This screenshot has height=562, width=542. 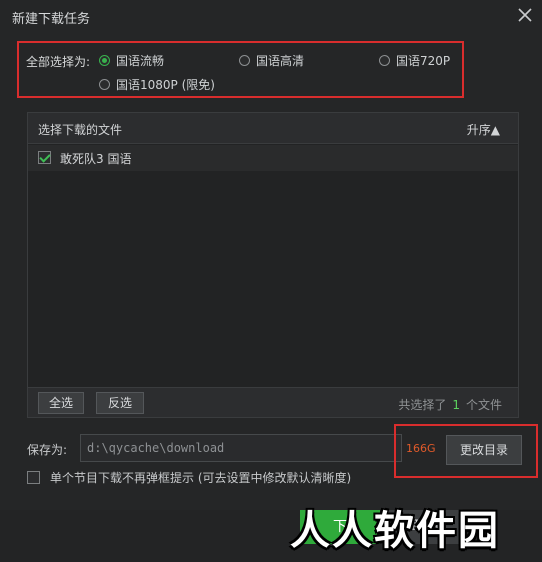 What do you see at coordinates (131, 60) in the screenshot?
I see `radio-quality-smooth: 国语流畅` at bounding box center [131, 60].